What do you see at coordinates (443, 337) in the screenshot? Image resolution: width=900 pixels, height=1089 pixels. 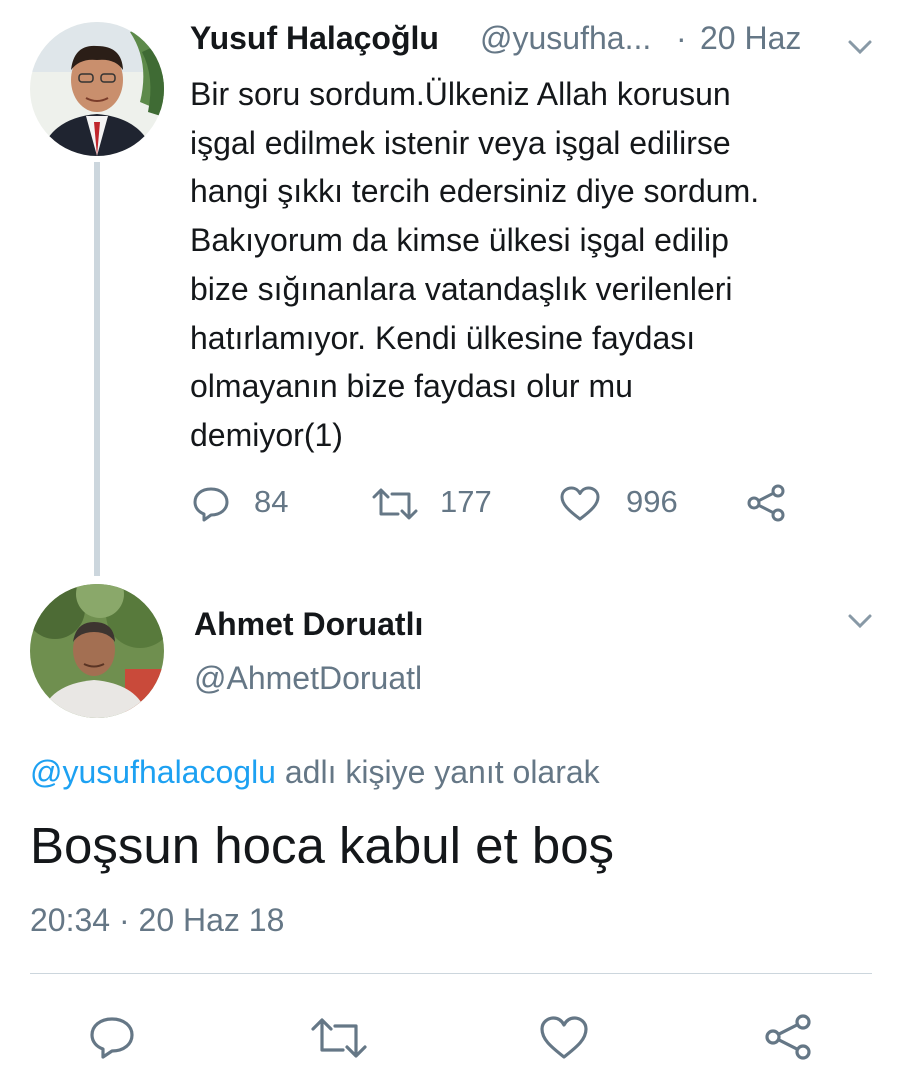 I see `tweet-text-line: hatırlamıyor. Kendi ülkesine faydası` at bounding box center [443, 337].